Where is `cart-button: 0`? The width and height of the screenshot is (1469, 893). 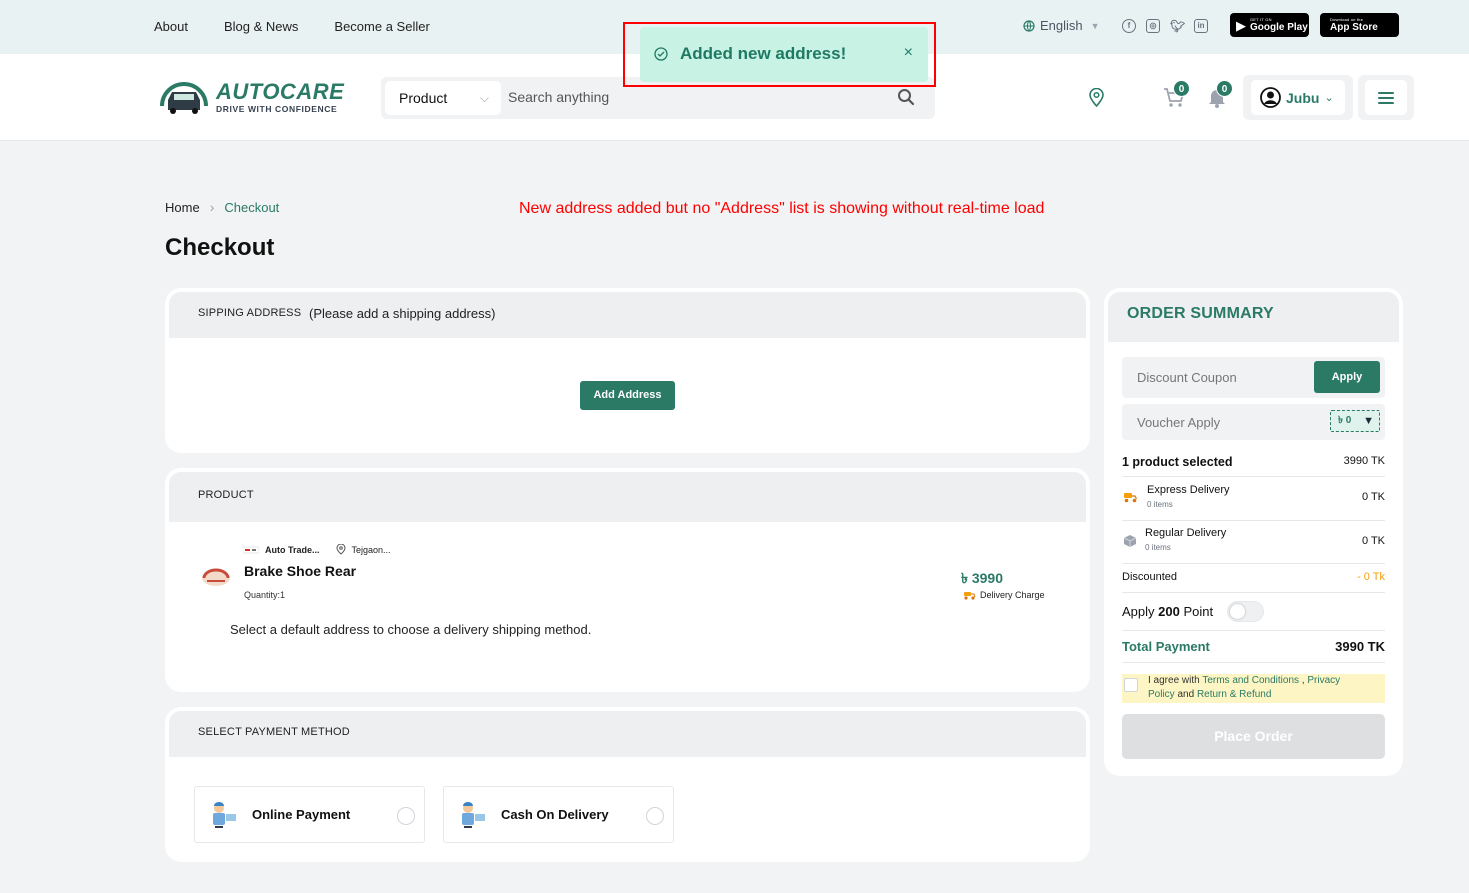 cart-button: 0 is located at coordinates (1177, 96).